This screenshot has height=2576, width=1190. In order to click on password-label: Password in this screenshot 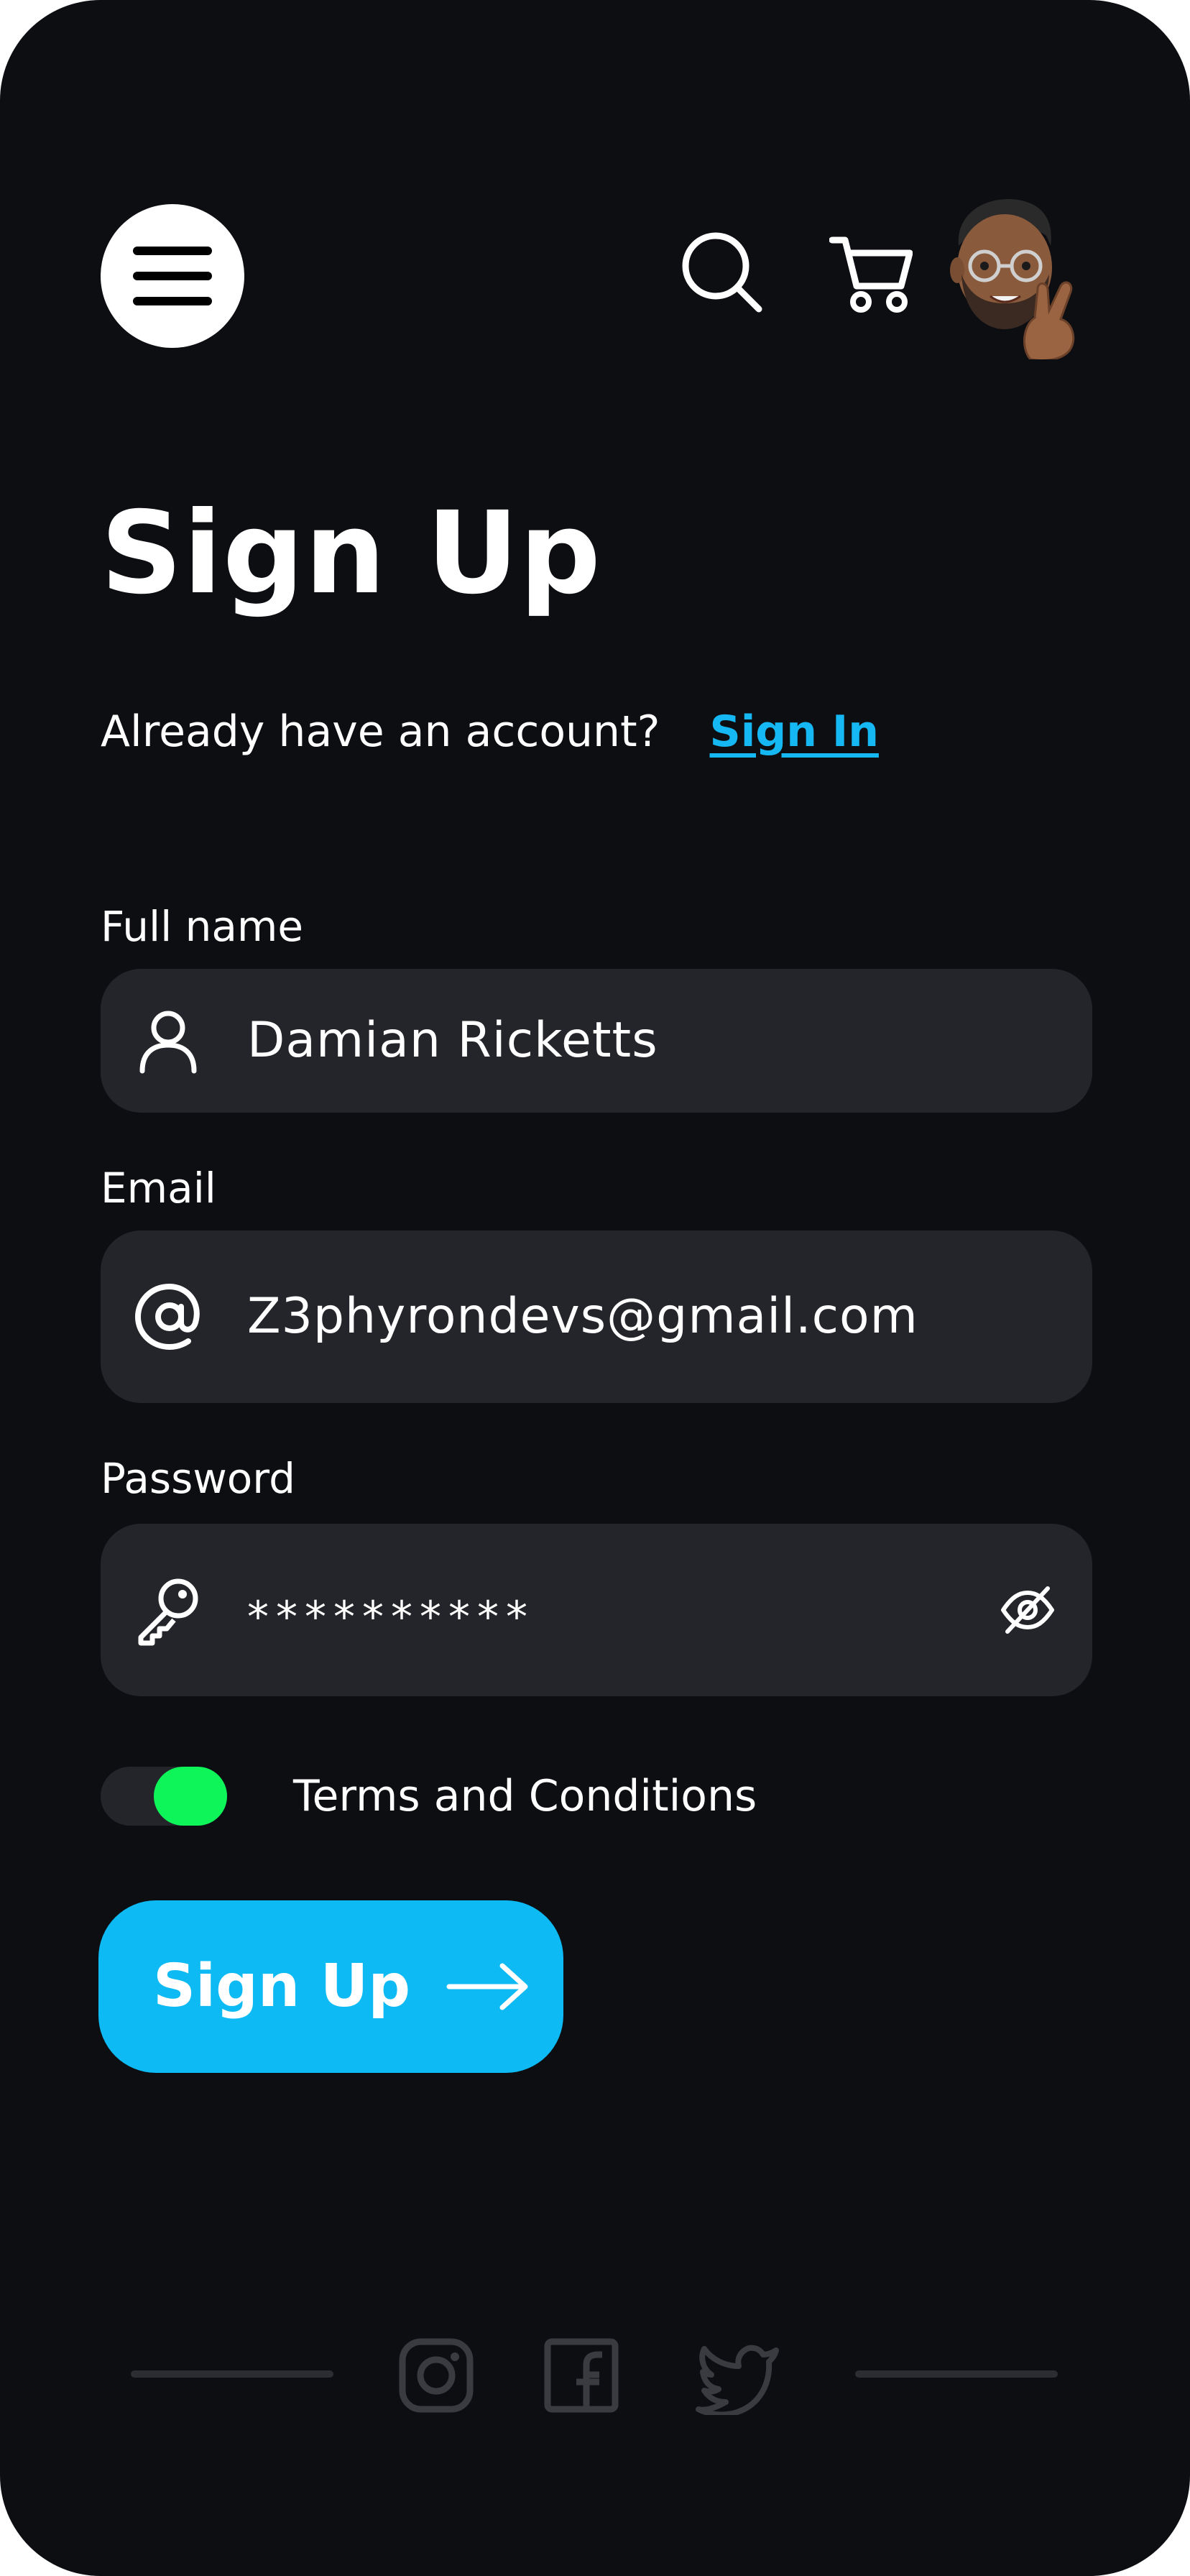, I will do `click(198, 1478)`.